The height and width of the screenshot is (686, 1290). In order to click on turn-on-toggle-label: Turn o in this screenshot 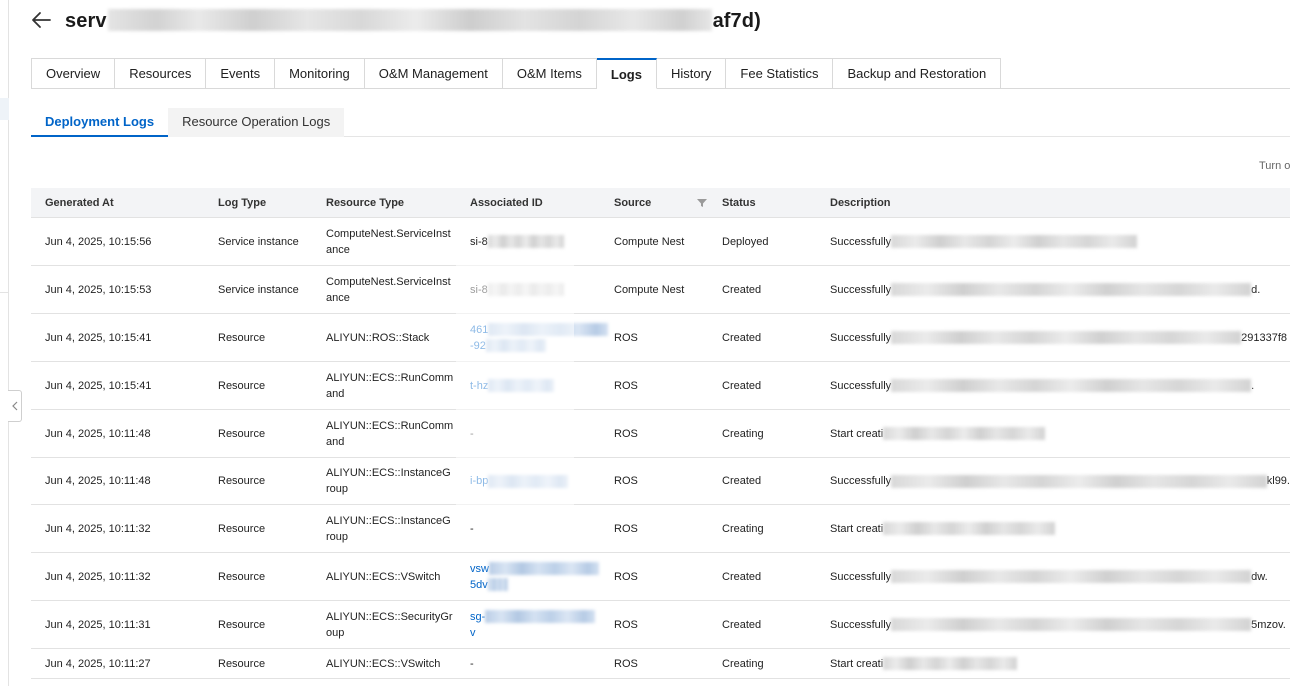, I will do `click(1274, 166)`.